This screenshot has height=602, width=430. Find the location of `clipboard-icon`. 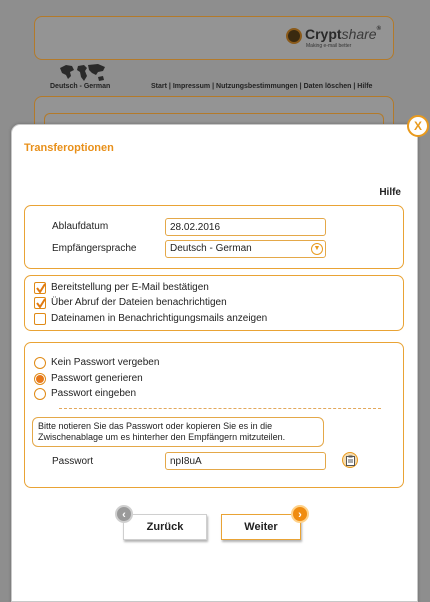

clipboard-icon is located at coordinates (350, 460).